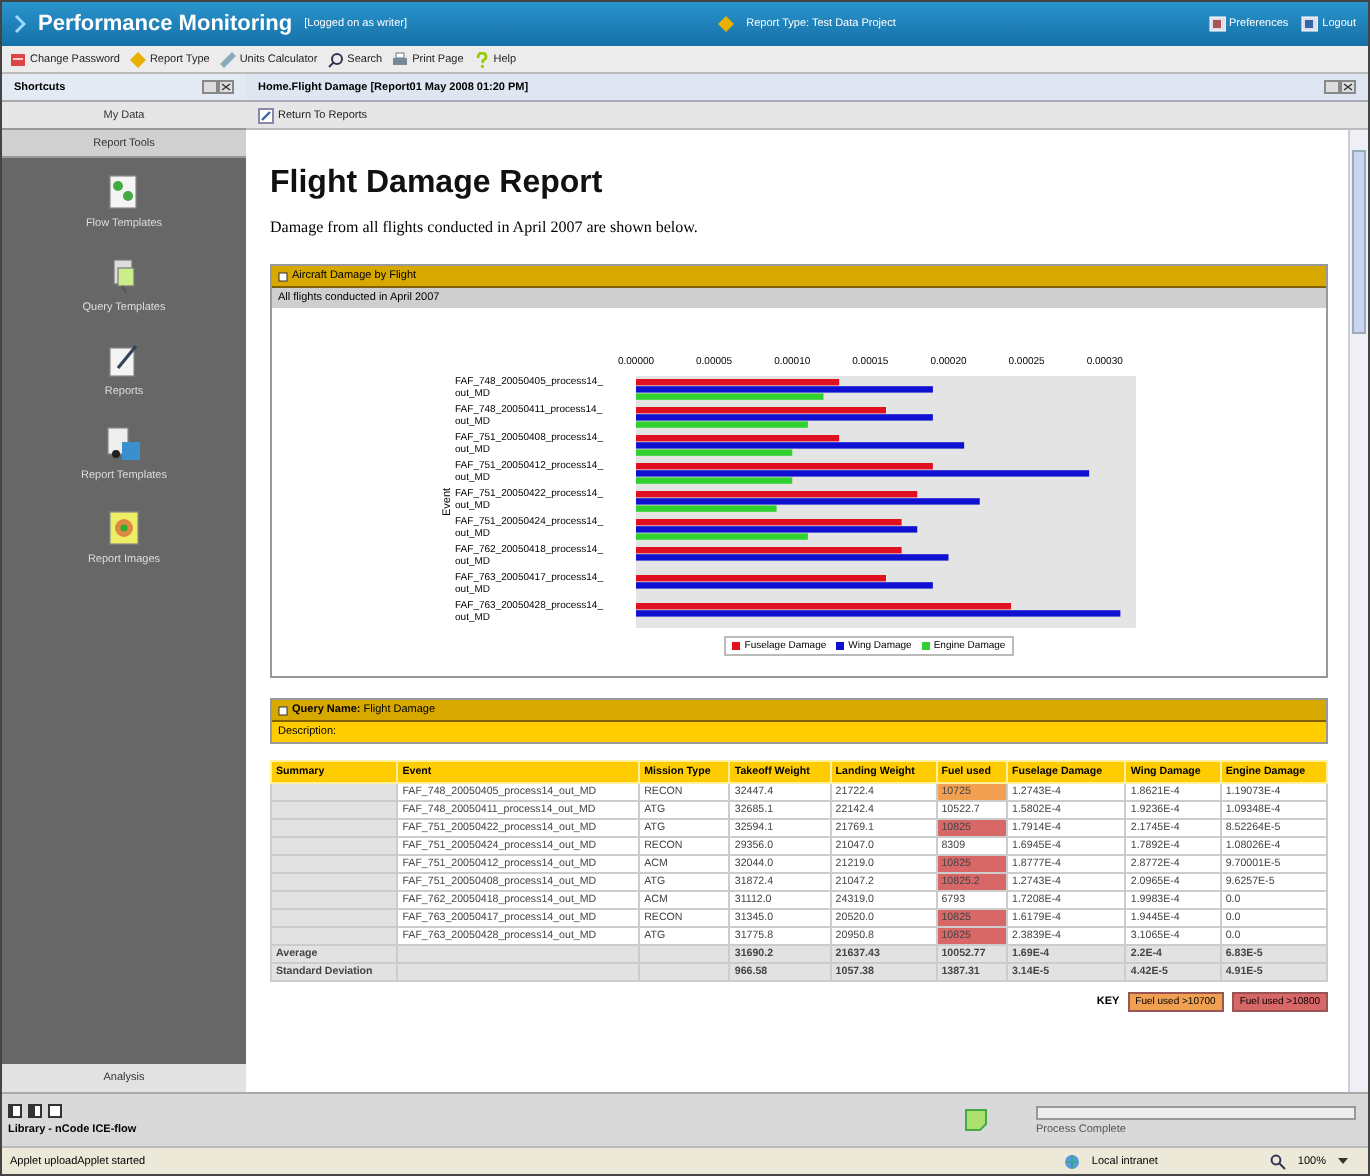 Image resolution: width=1370 pixels, height=1176 pixels. Describe the element at coordinates (335, 59) in the screenshot. I see `search-icon` at that location.